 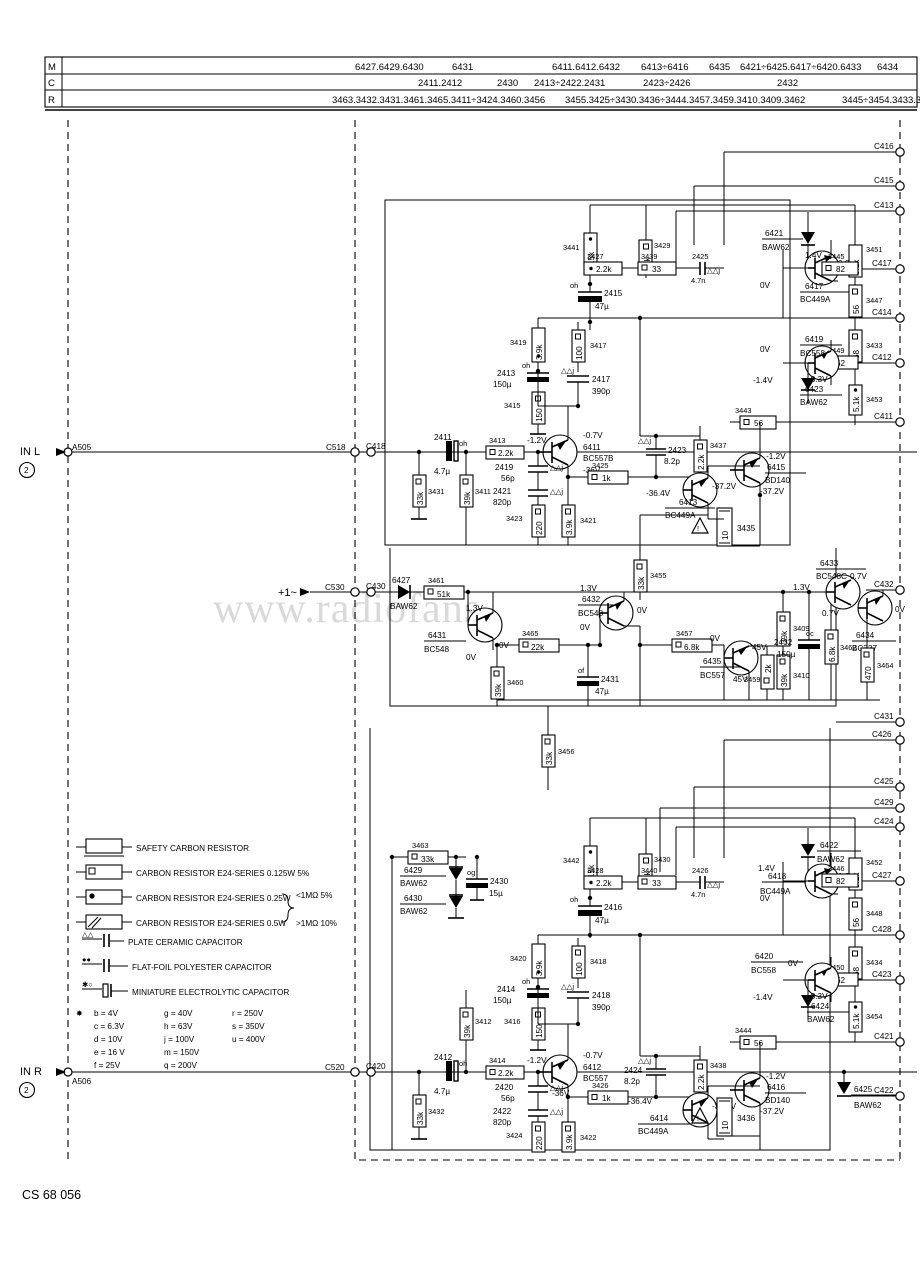 What do you see at coordinates (87, 984) in the screenshot?
I see `electrolytic-icon: ✱○` at bounding box center [87, 984].